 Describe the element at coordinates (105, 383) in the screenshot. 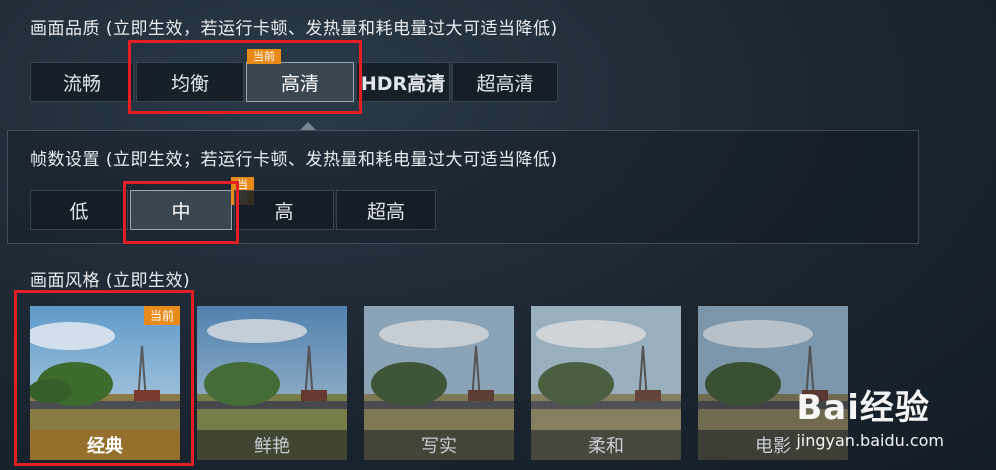

I see `style-card-classic: 当前 经典` at that location.